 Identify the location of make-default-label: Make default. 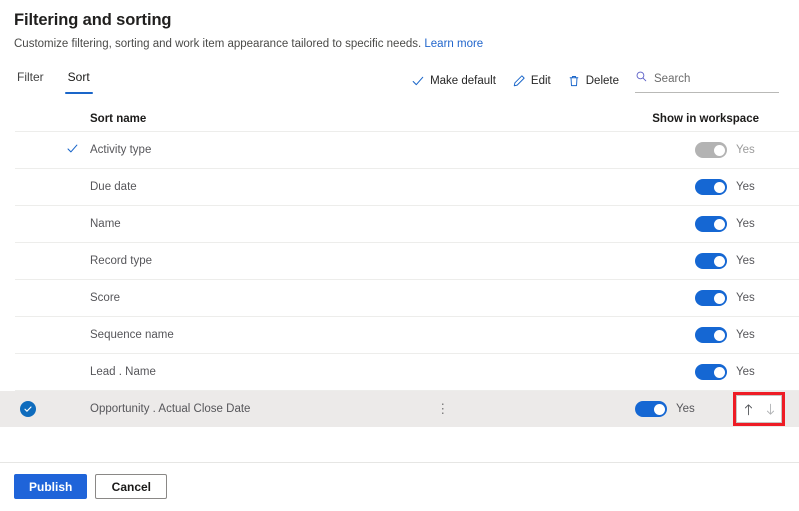
(463, 80).